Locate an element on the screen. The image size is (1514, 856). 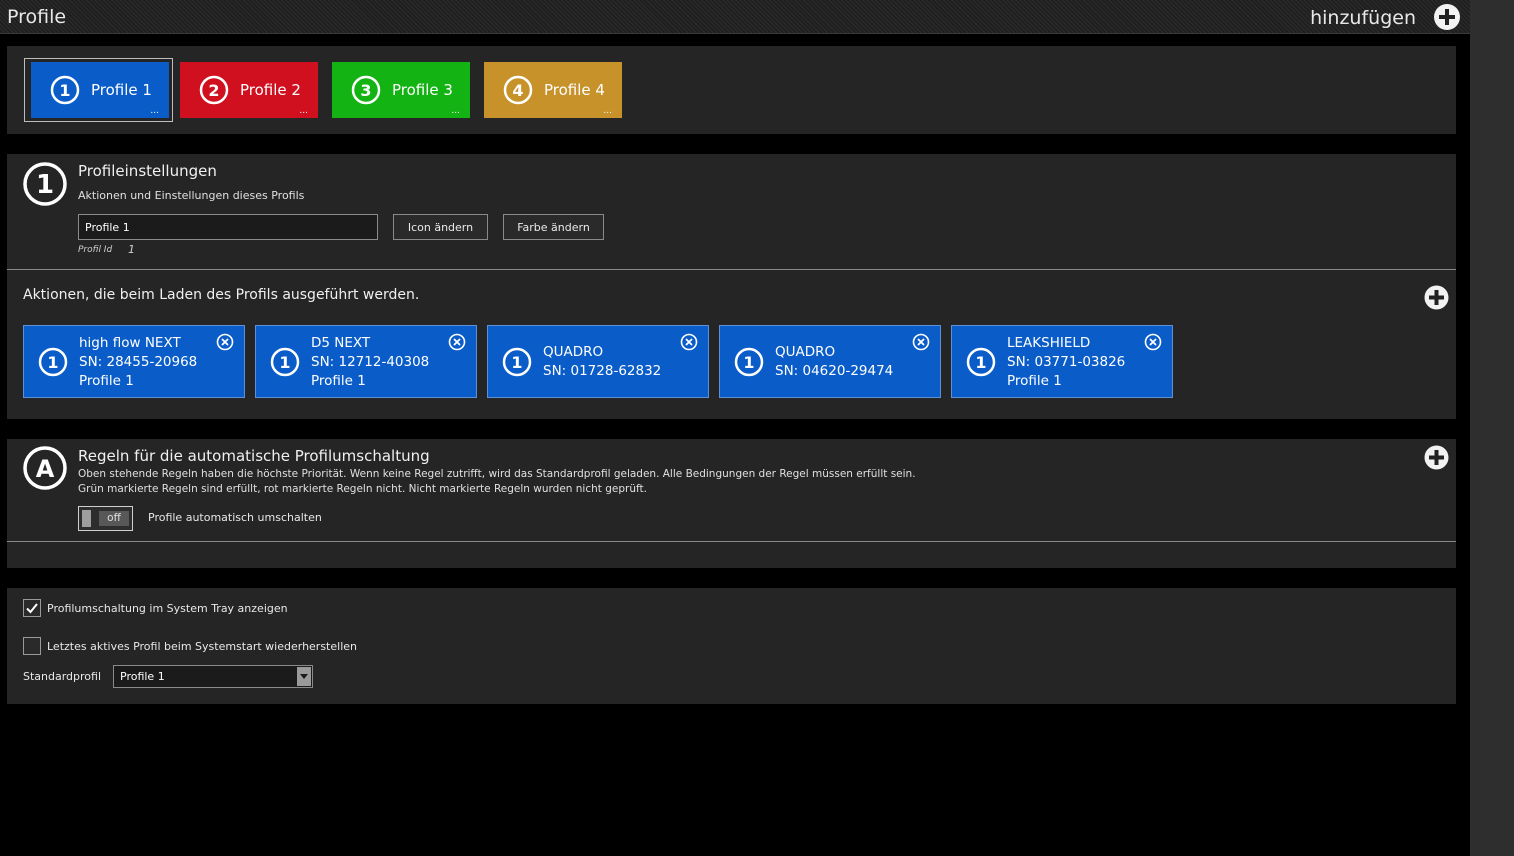
tray-checkbox is located at coordinates (32, 608).